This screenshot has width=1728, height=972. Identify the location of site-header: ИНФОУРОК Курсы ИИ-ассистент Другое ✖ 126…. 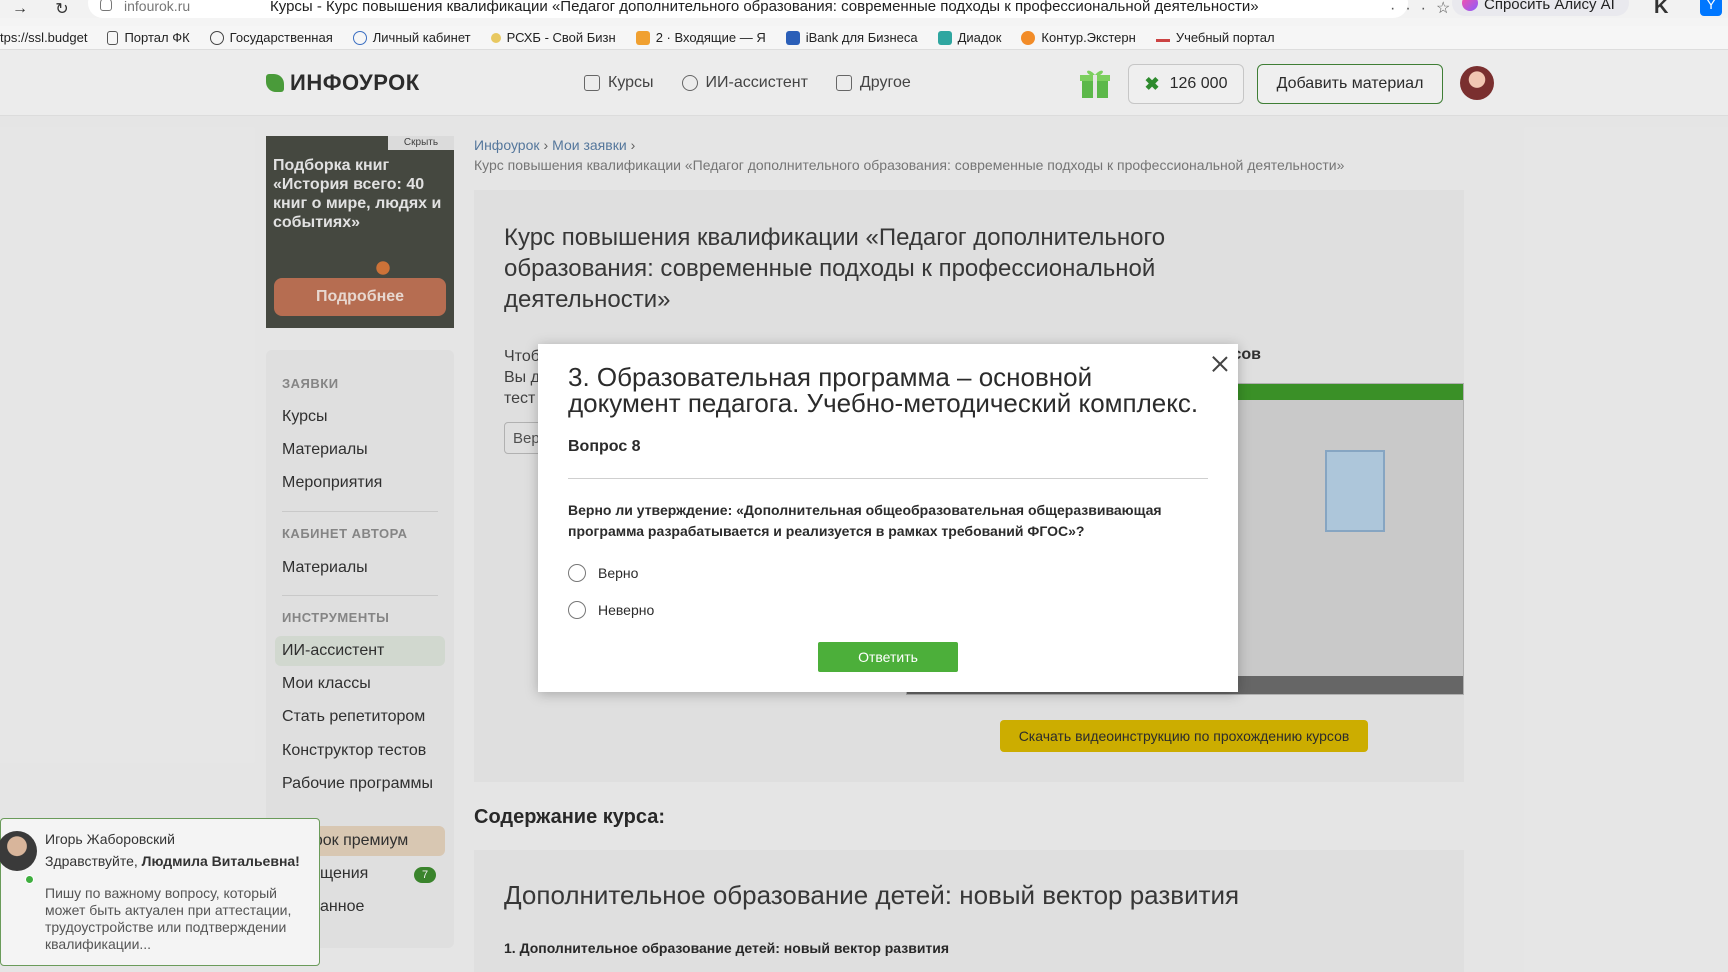
(864, 83).